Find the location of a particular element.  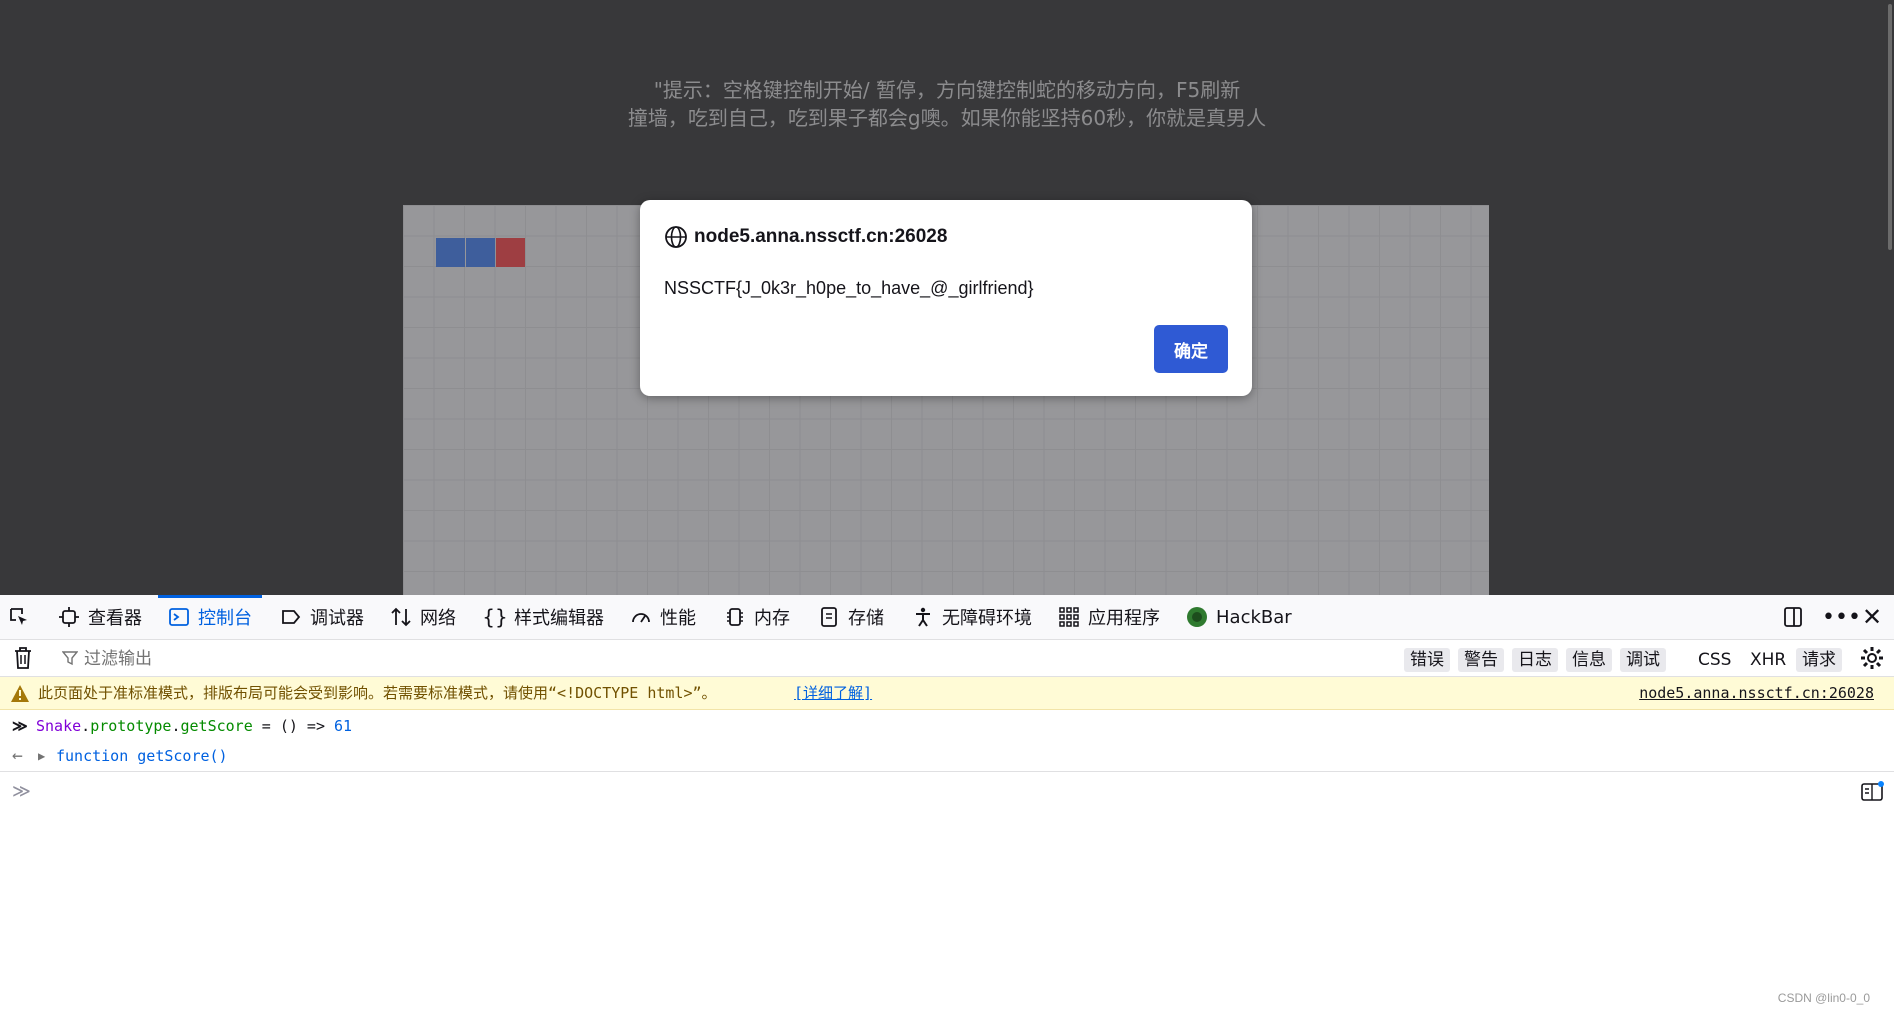

code-prop-getscore: getScore is located at coordinates (216, 726).